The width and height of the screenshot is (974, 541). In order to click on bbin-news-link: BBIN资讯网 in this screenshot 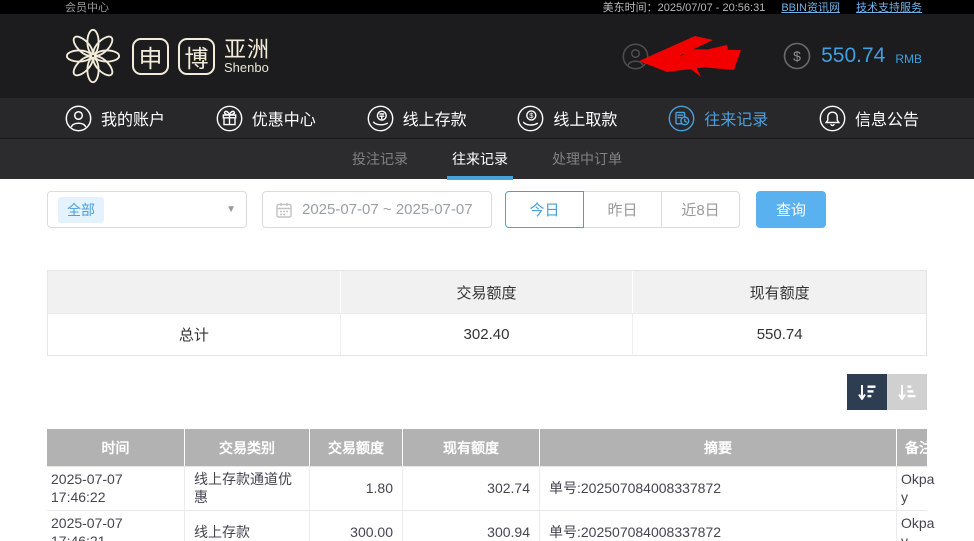, I will do `click(810, 7)`.